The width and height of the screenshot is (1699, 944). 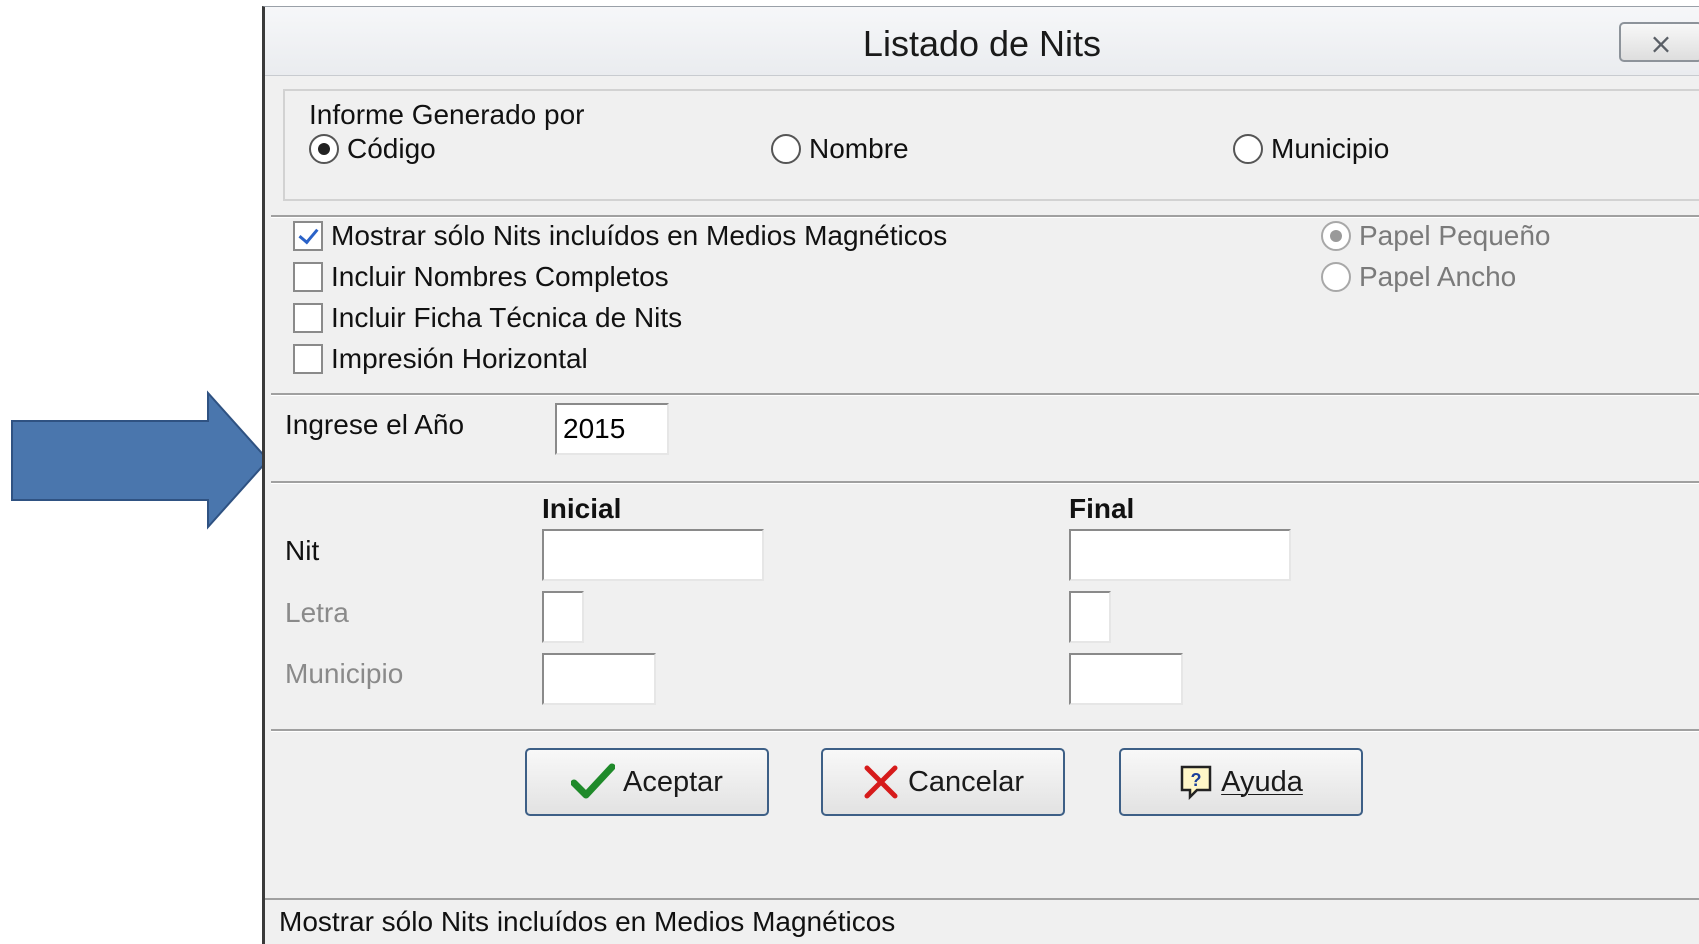 I want to click on check-nombres-completos: Incluir Nombres Completos, so click(x=481, y=277).